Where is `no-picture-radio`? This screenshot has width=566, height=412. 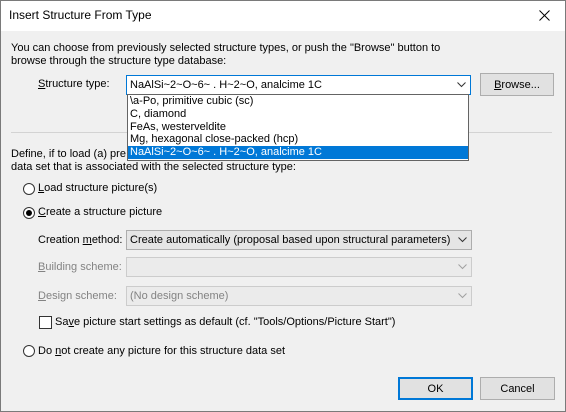 no-picture-radio is located at coordinates (29, 351).